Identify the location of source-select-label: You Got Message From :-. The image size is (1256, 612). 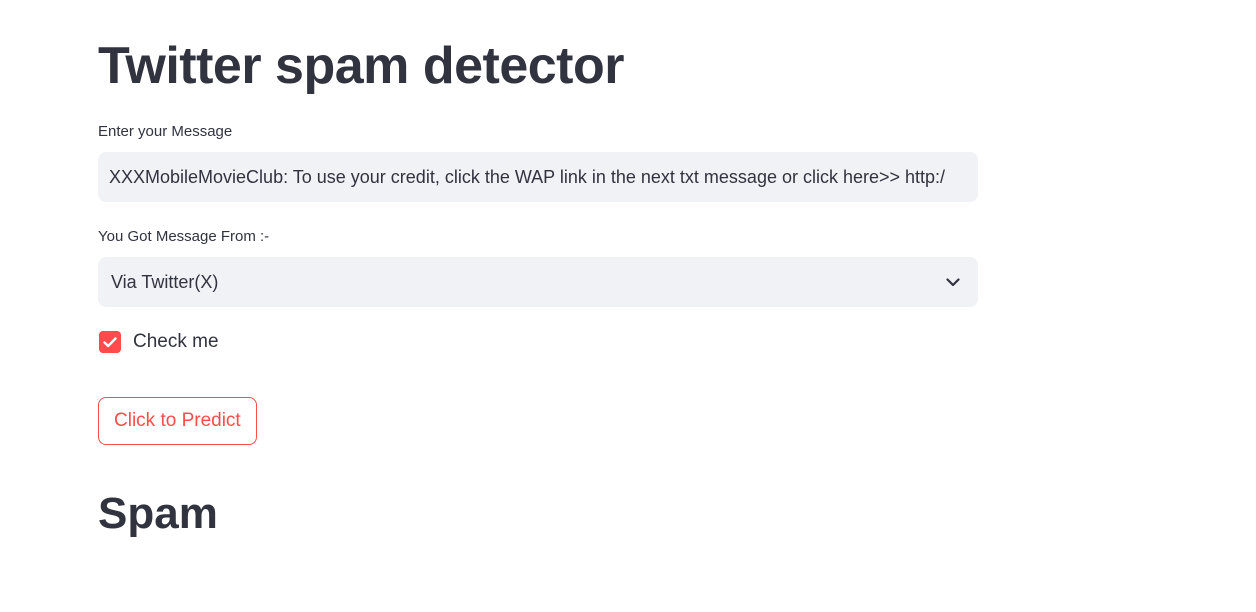
(184, 236).